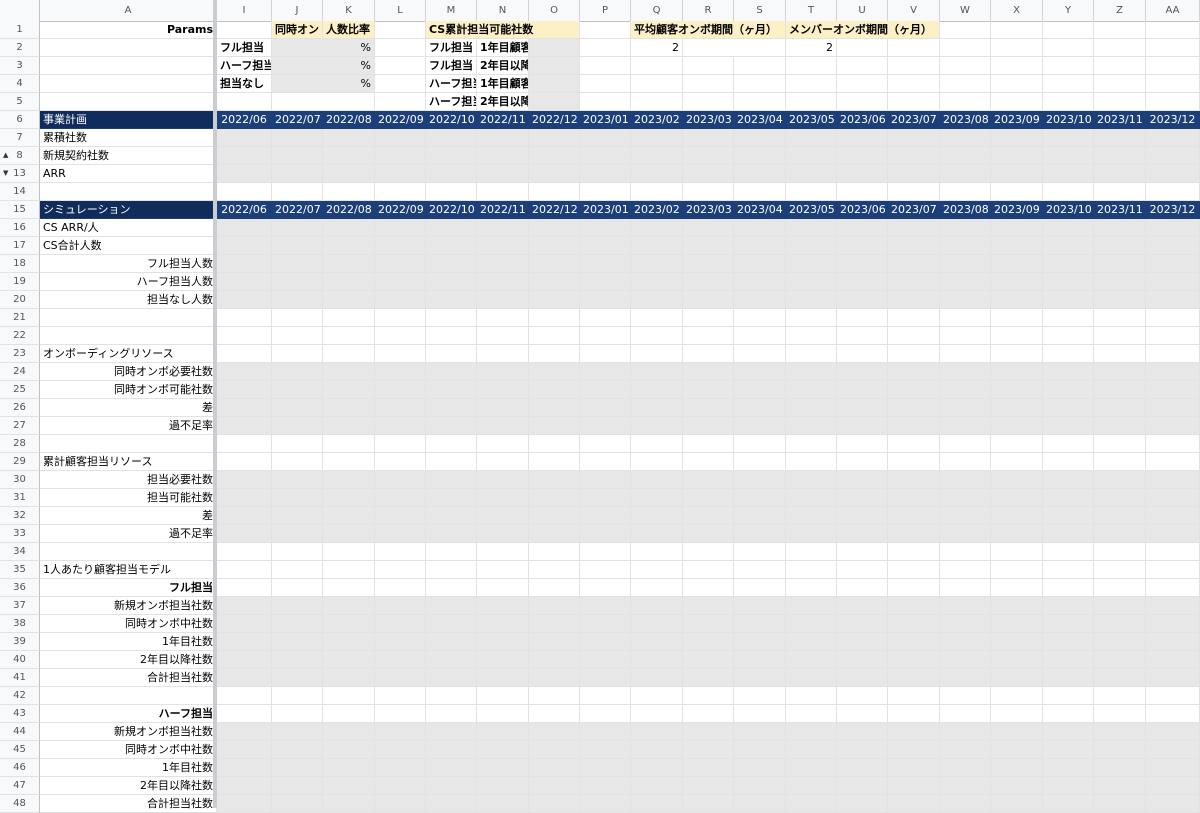  What do you see at coordinates (244, 10) in the screenshot?
I see `column-header-i: I` at bounding box center [244, 10].